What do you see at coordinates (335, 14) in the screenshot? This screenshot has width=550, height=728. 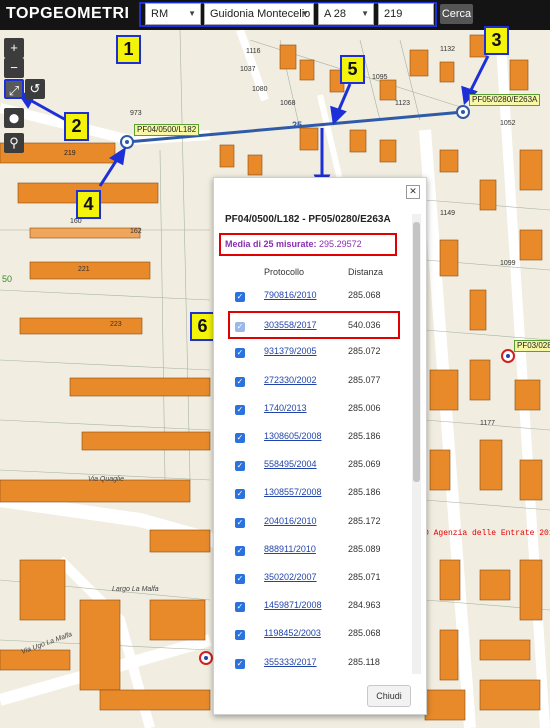 I see `sezione-value: A 28` at bounding box center [335, 14].